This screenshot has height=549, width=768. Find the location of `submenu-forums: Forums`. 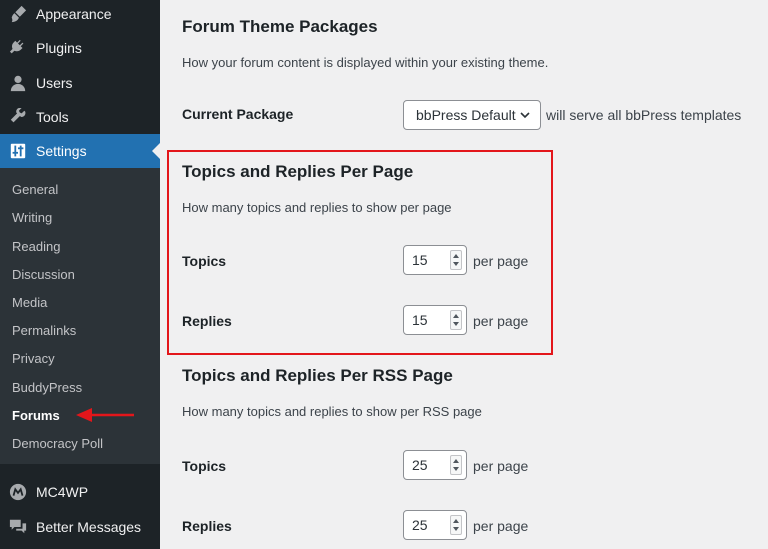

submenu-forums: Forums is located at coordinates (36, 416).